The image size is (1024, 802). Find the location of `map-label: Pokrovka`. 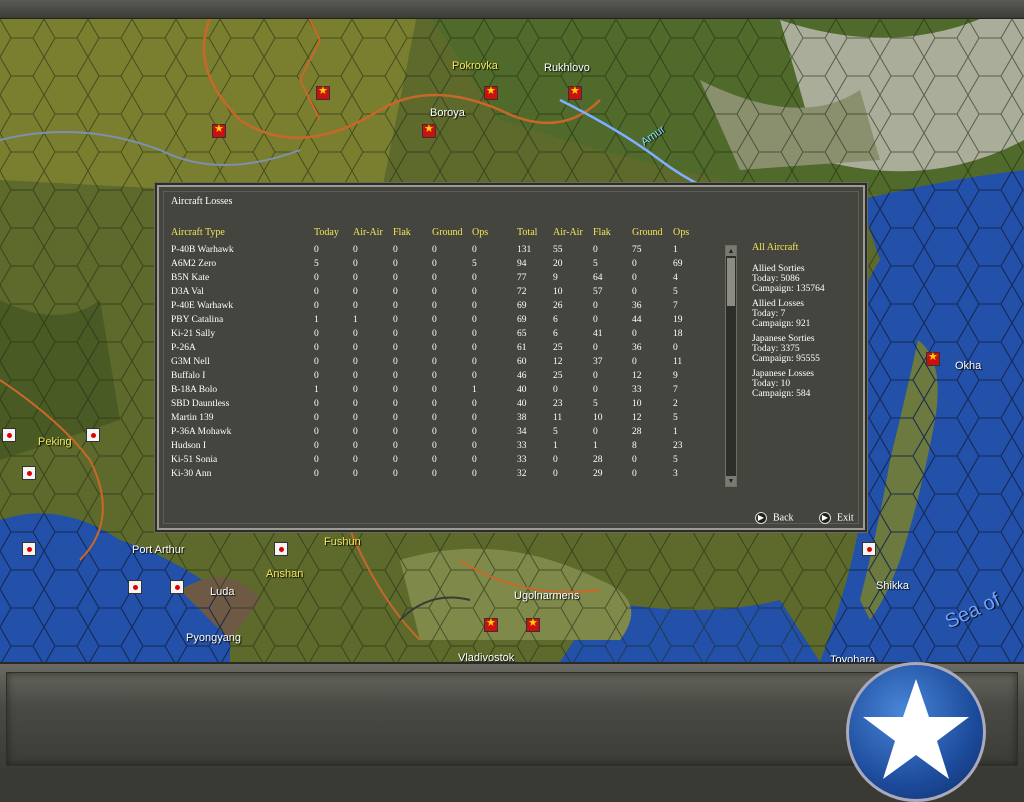

map-label: Pokrovka is located at coordinates (475, 66).